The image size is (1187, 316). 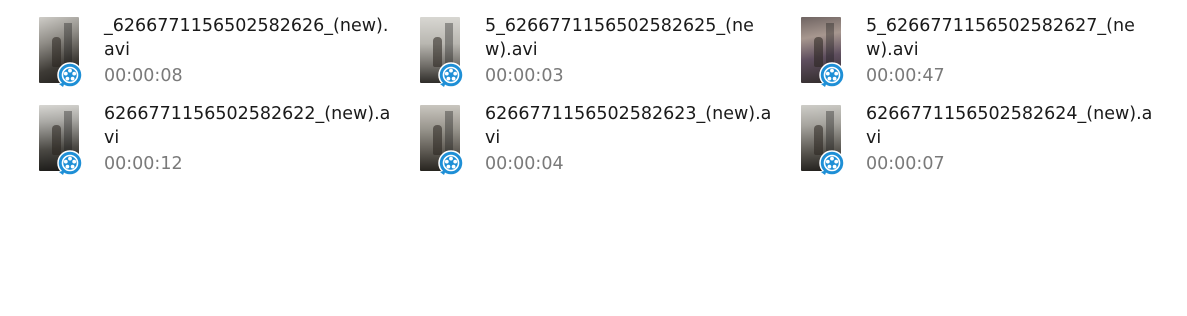 I want to click on file-item: 6266771156502582623_(new).avi 00:00:04, so click(x=610, y=146).